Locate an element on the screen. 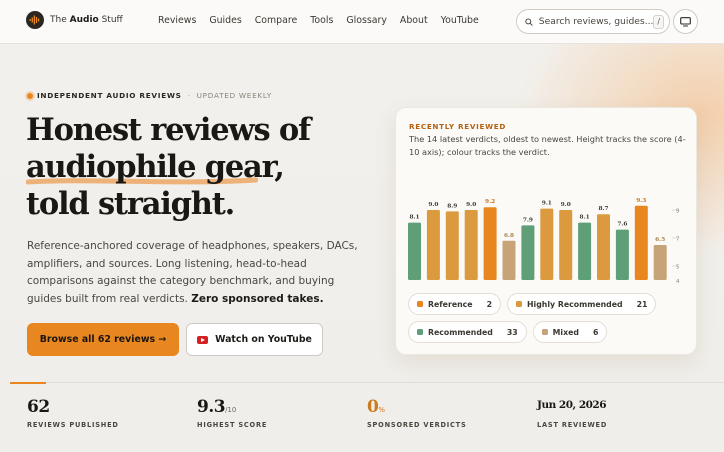 This screenshot has height=452, width=724. stat-highest-score: 9.3/10 HIGHEST SCORE is located at coordinates (232, 413).